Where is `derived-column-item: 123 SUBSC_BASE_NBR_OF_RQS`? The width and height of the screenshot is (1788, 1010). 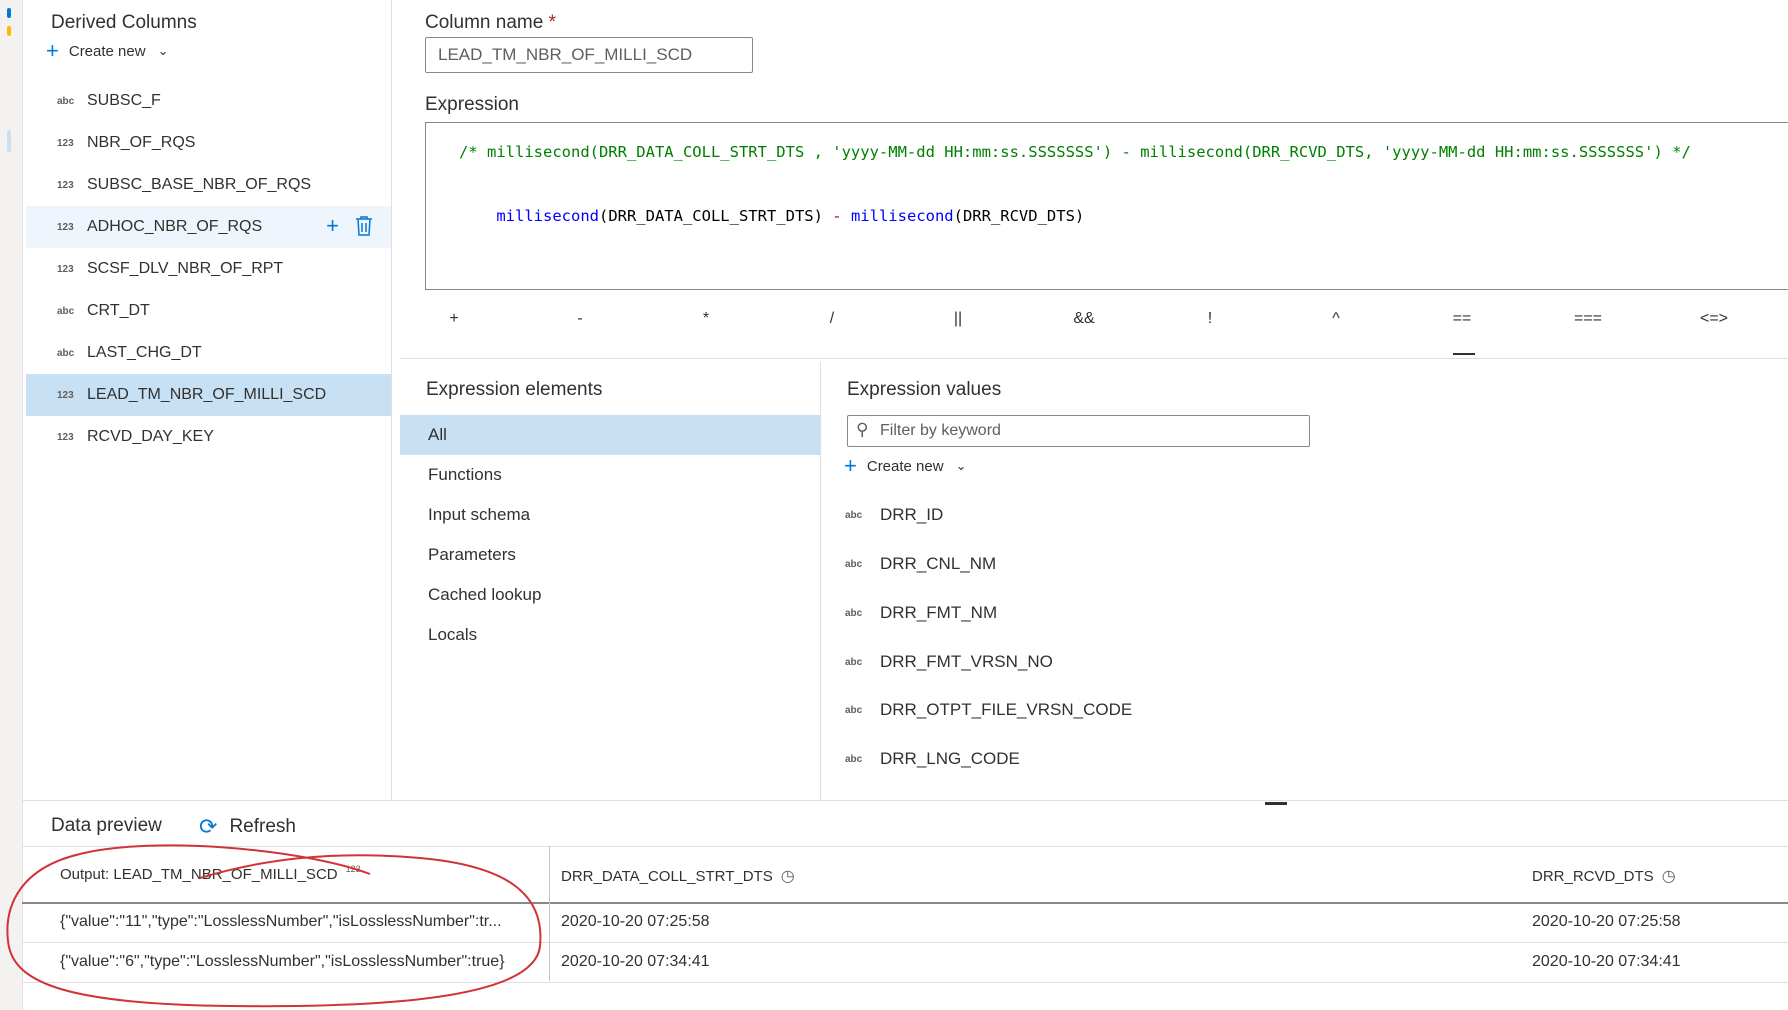 derived-column-item: 123 SUBSC_BASE_NBR_OF_RQS is located at coordinates (208, 185).